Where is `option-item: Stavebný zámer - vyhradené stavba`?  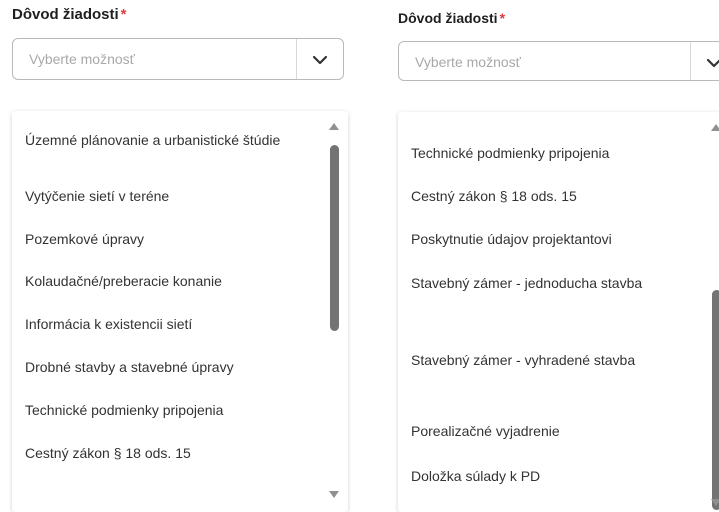
option-item: Stavebný zámer - vyhradené stavba is located at coordinates (553, 360).